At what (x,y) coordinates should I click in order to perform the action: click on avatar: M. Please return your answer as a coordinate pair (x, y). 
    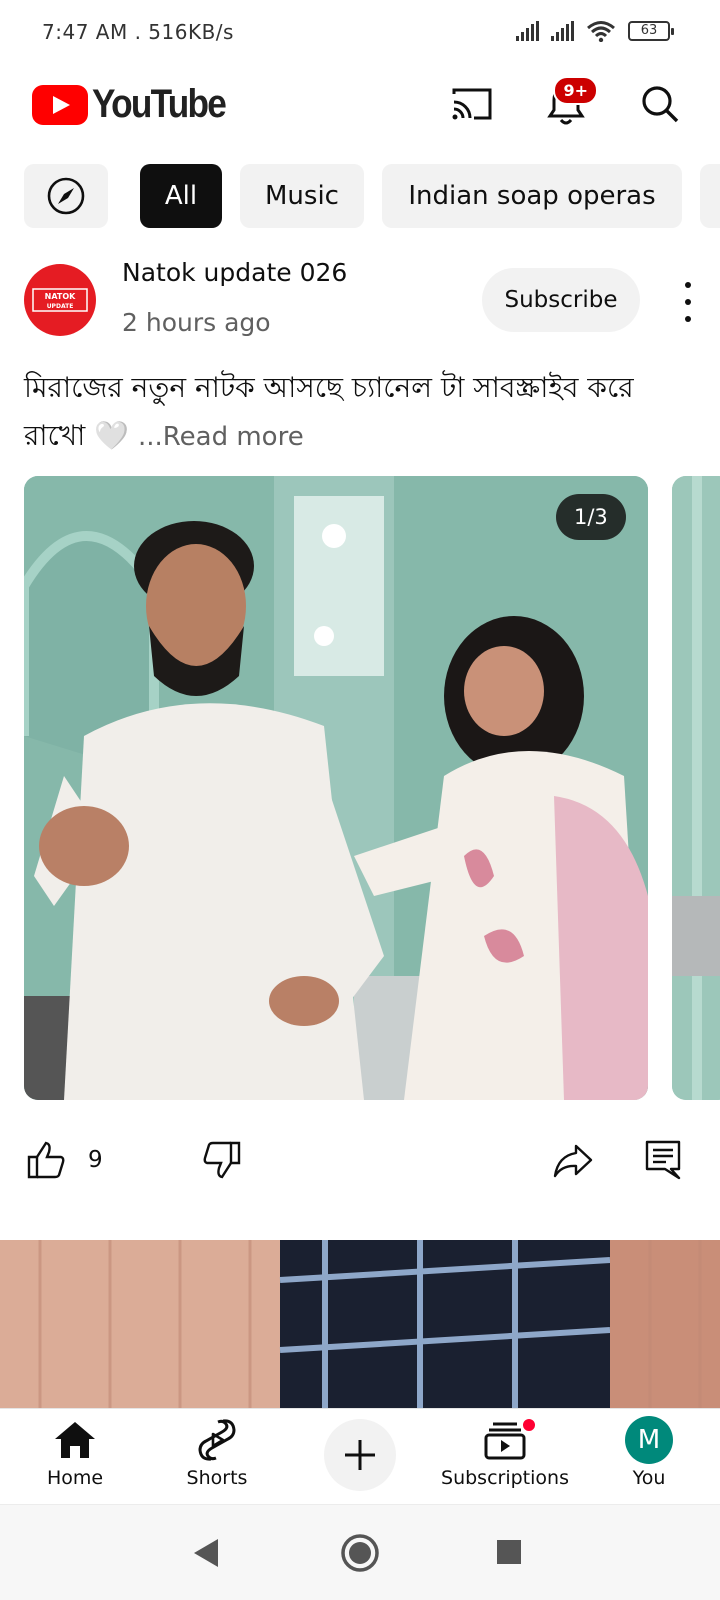
    Looking at the image, I should click on (649, 1440).